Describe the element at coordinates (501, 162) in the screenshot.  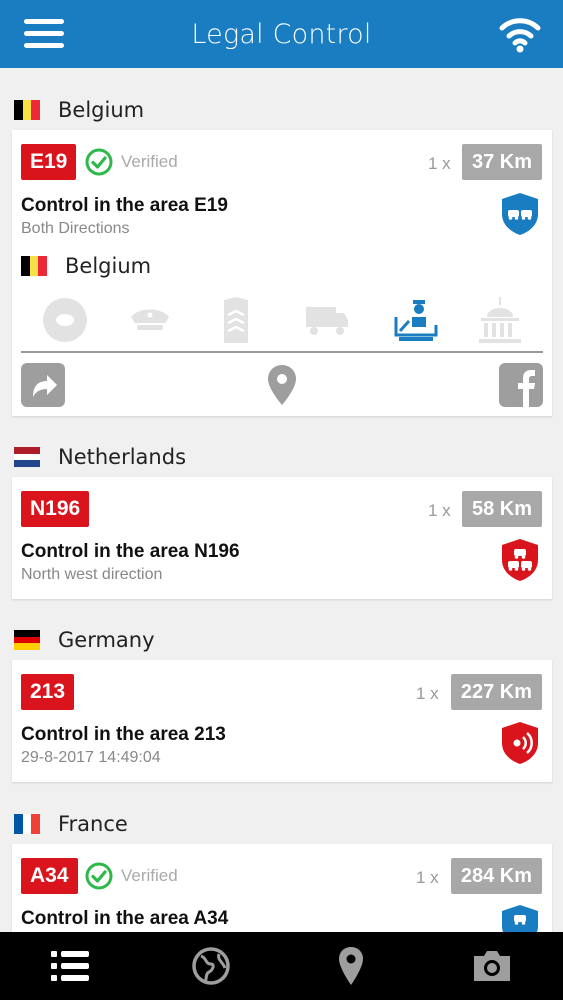
I see `distance-badge: 37 Km` at that location.